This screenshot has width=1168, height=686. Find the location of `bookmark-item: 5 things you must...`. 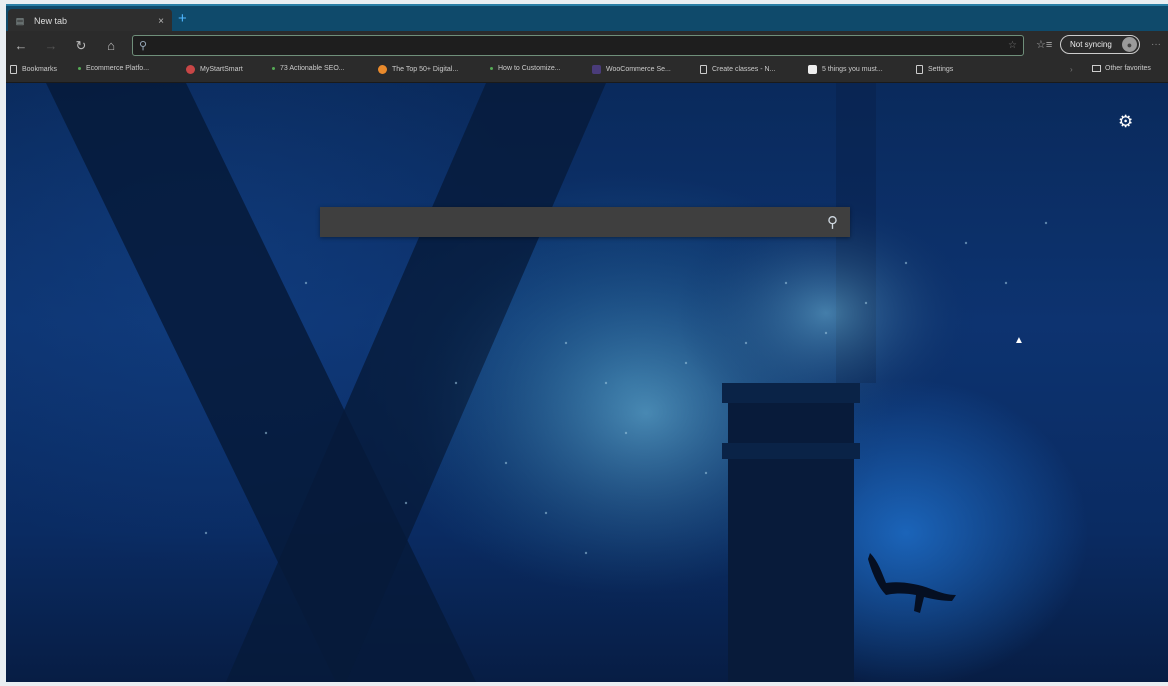

bookmark-item: 5 things you must... is located at coordinates (845, 69).